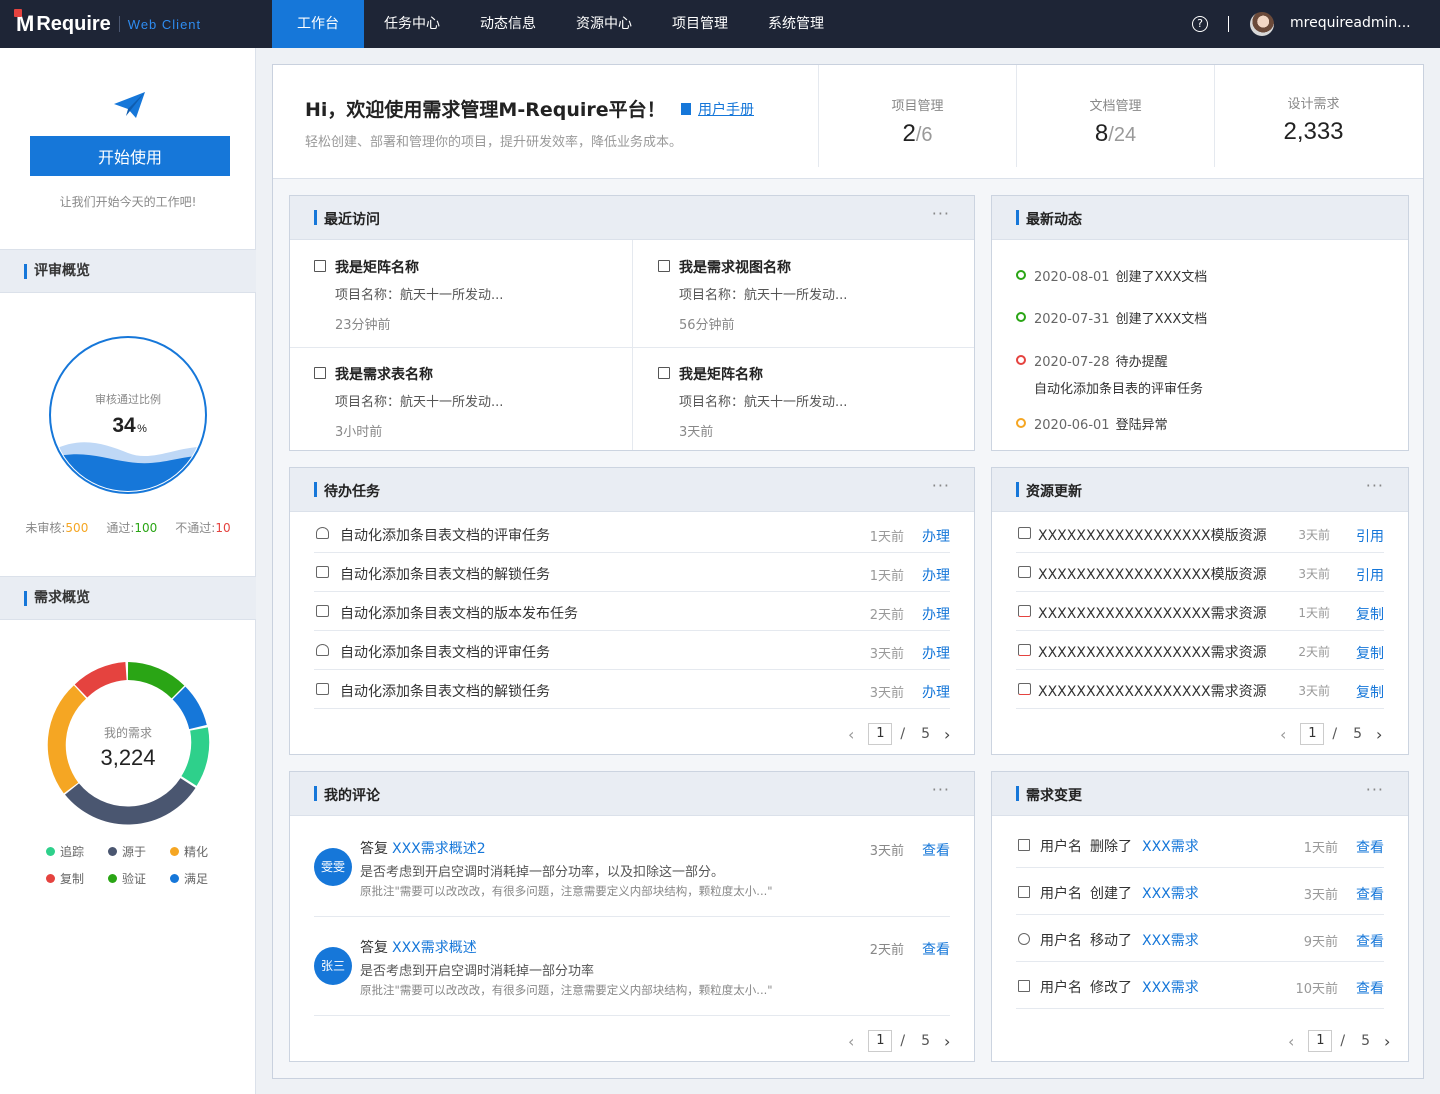 Image resolution: width=1440 pixels, height=1094 pixels. Describe the element at coordinates (805, 400) in the screenshot. I see `recent-item: 我是矩阵名称 项目名称：航天十一所发动... 3天前` at that location.